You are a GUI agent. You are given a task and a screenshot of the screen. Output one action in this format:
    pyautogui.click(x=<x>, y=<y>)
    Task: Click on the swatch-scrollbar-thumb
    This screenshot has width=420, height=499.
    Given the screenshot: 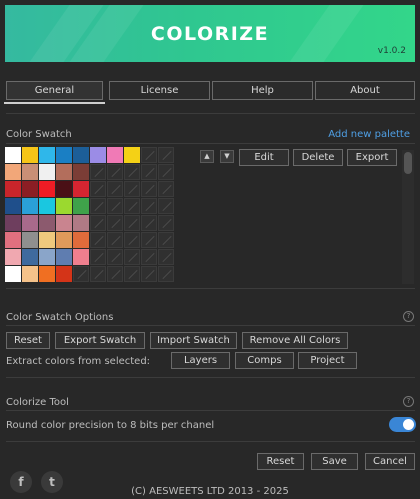 What is the action you would take?
    pyautogui.click(x=408, y=163)
    